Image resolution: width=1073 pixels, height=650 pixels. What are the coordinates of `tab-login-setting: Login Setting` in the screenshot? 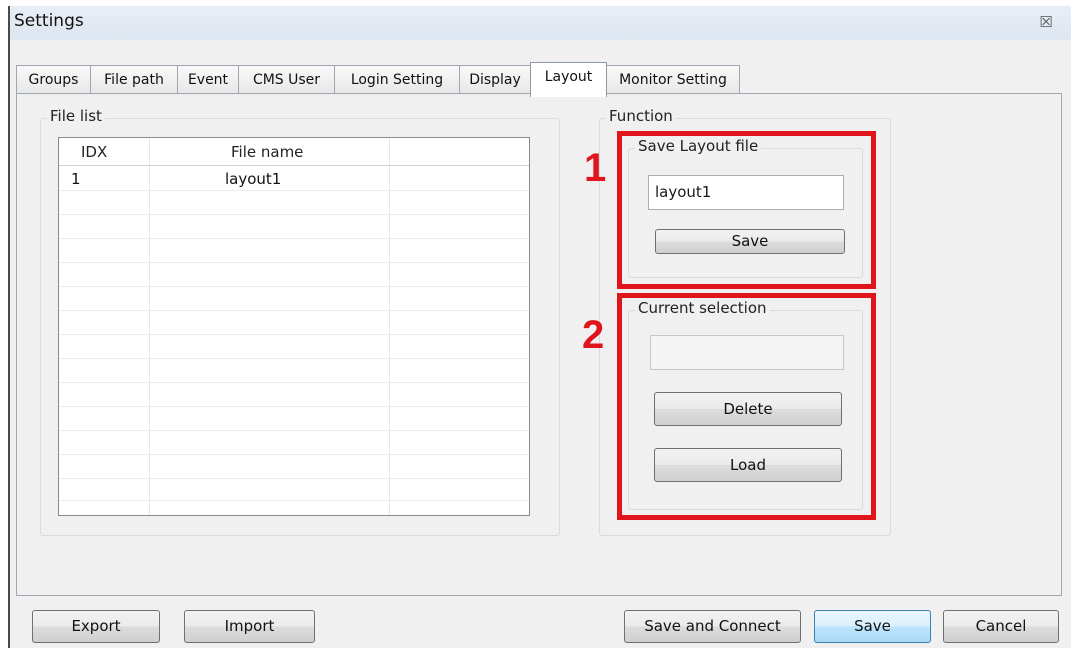 It's located at (397, 80).